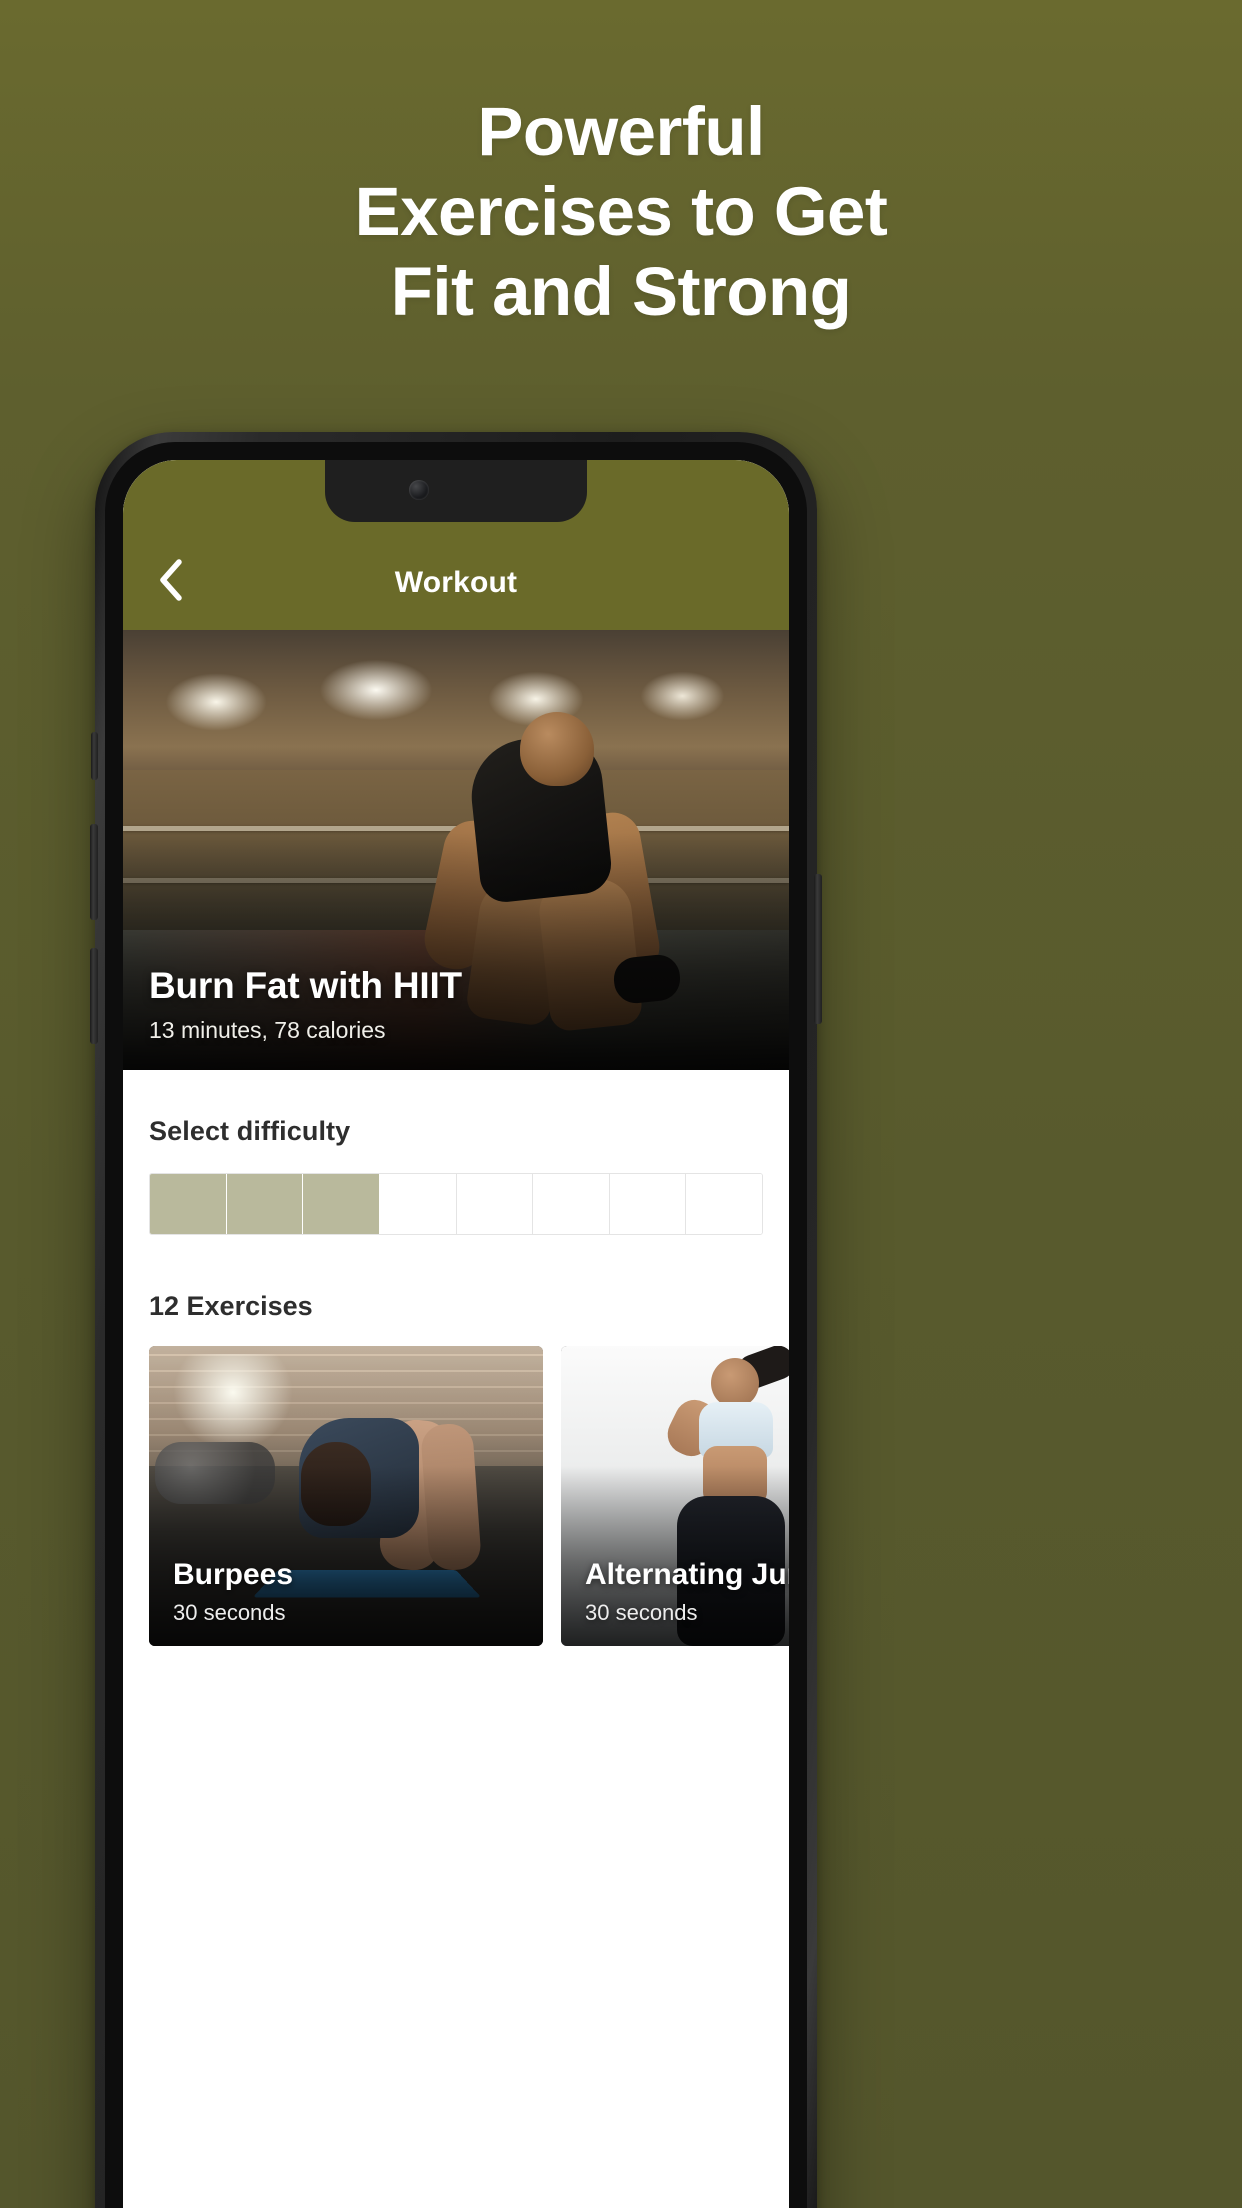 The image size is (1242, 2208). I want to click on exercise-card: Alternating Jumps 30 seconds, so click(675, 1496).